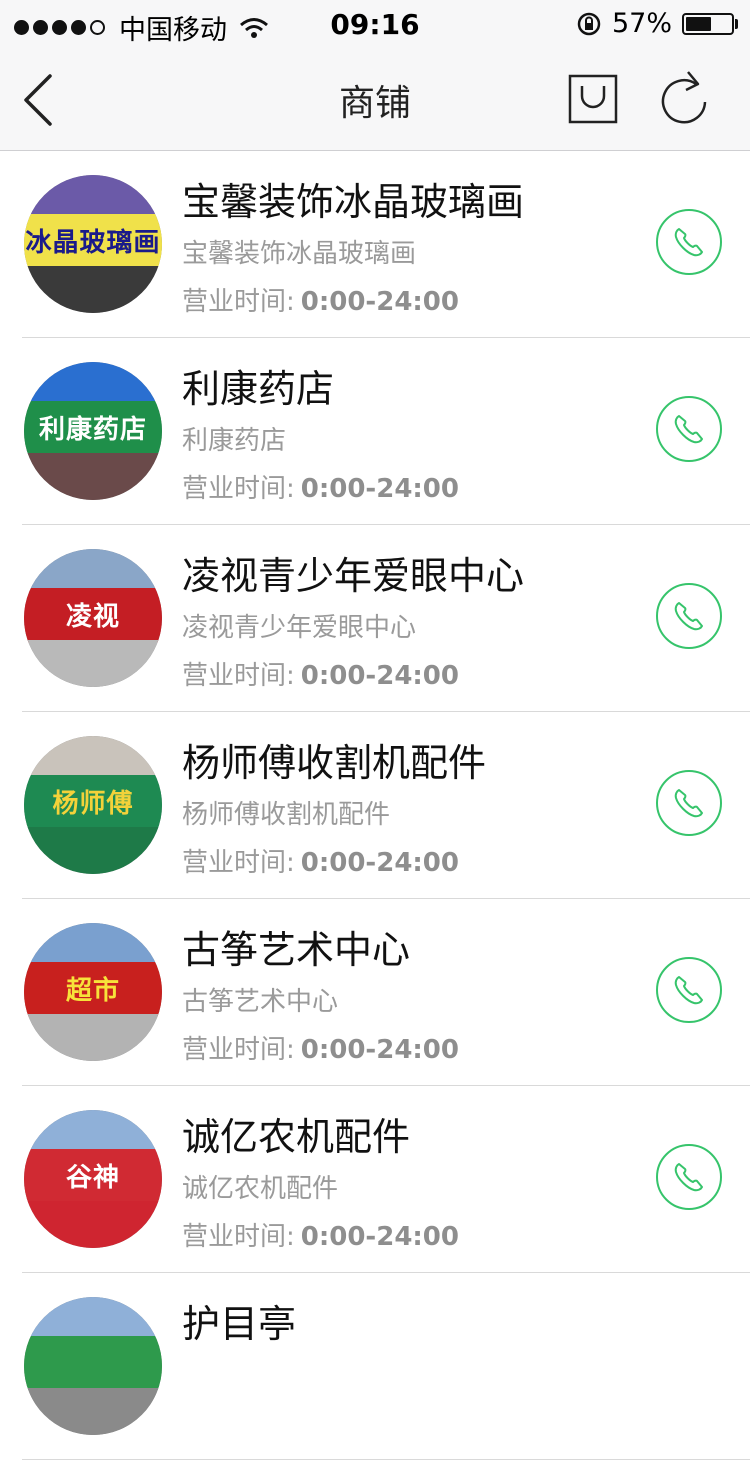  Describe the element at coordinates (299, 628) in the screenshot. I see `shop-subtitle: 凌视青少年爱眼中心` at that location.